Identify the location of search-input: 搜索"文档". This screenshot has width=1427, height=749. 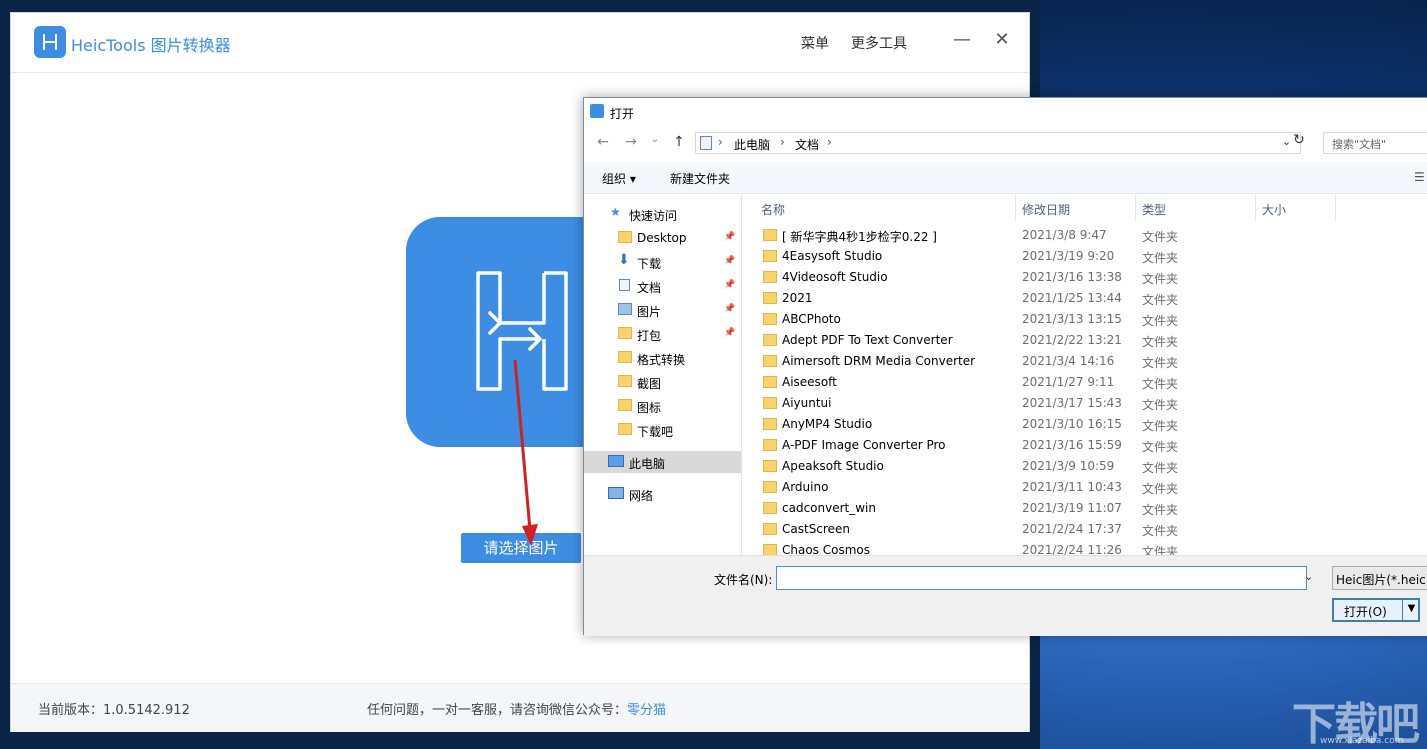
(1375, 143).